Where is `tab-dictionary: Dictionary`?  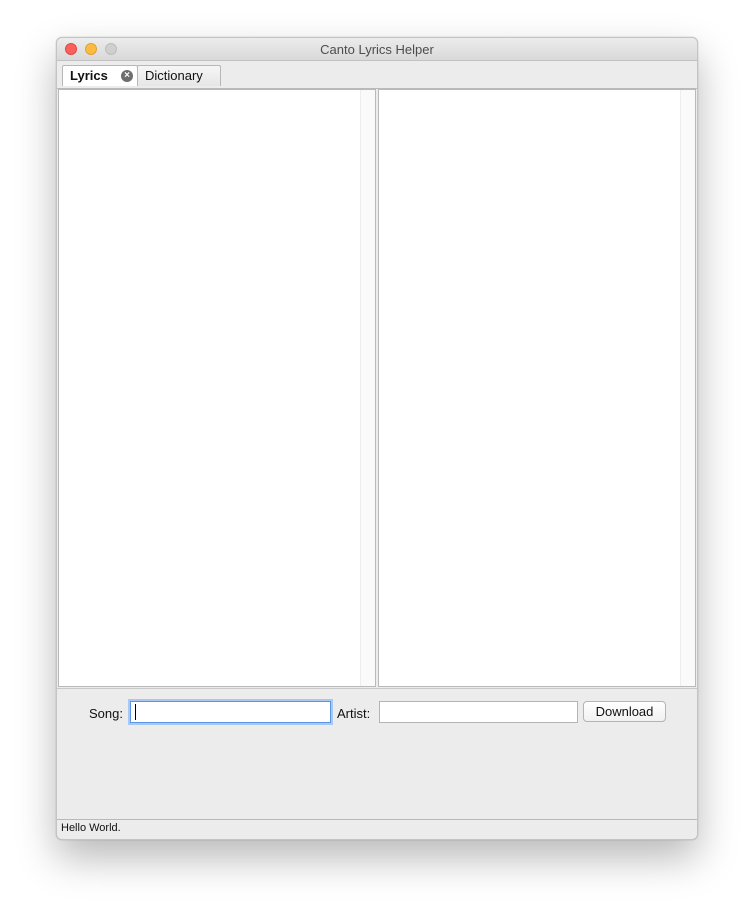 tab-dictionary: Dictionary is located at coordinates (179, 75).